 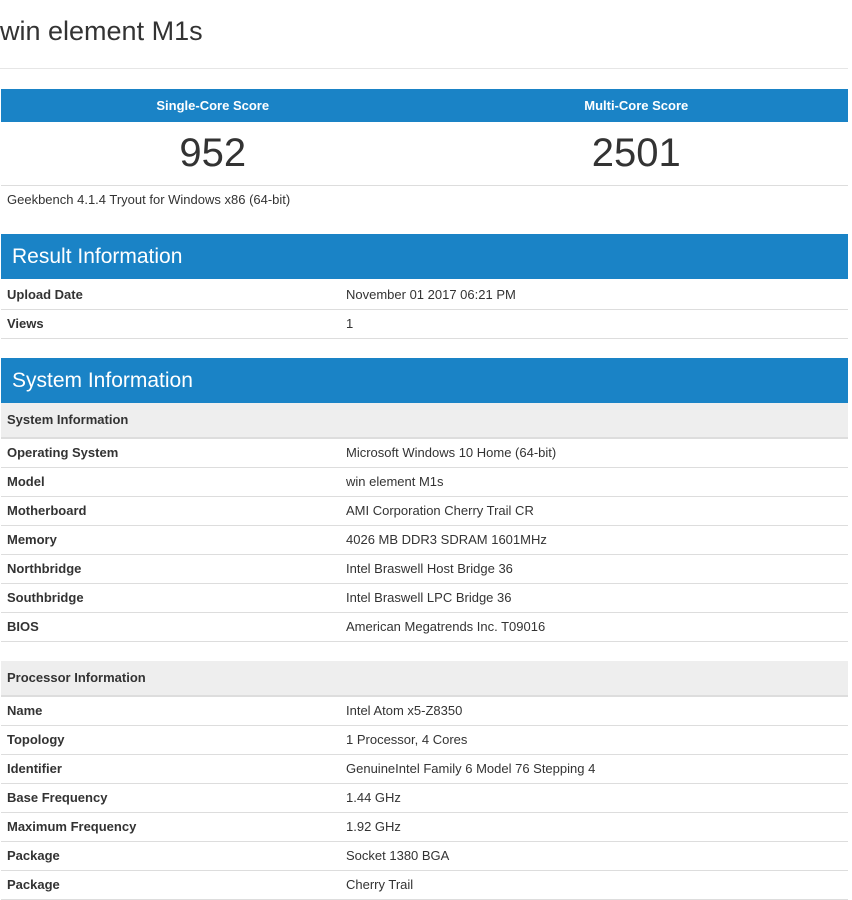 I want to click on multi-core-score-label: Multi-Core Score, so click(x=636, y=105).